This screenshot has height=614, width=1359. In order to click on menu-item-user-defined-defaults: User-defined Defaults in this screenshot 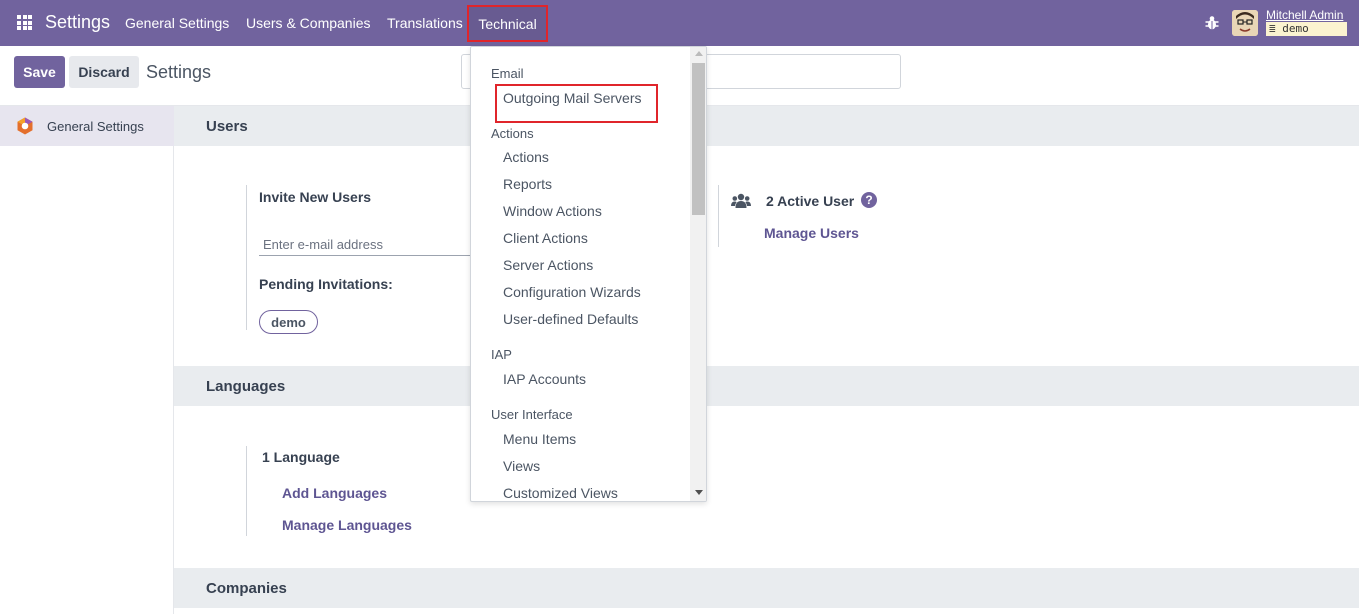, I will do `click(570, 319)`.